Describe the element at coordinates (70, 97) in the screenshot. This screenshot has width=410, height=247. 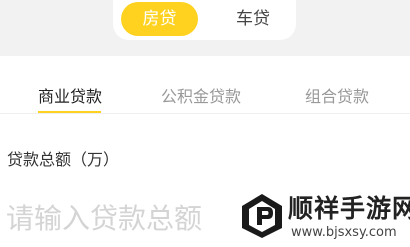
I see `tab-commercial-loan: 商业贷款` at that location.